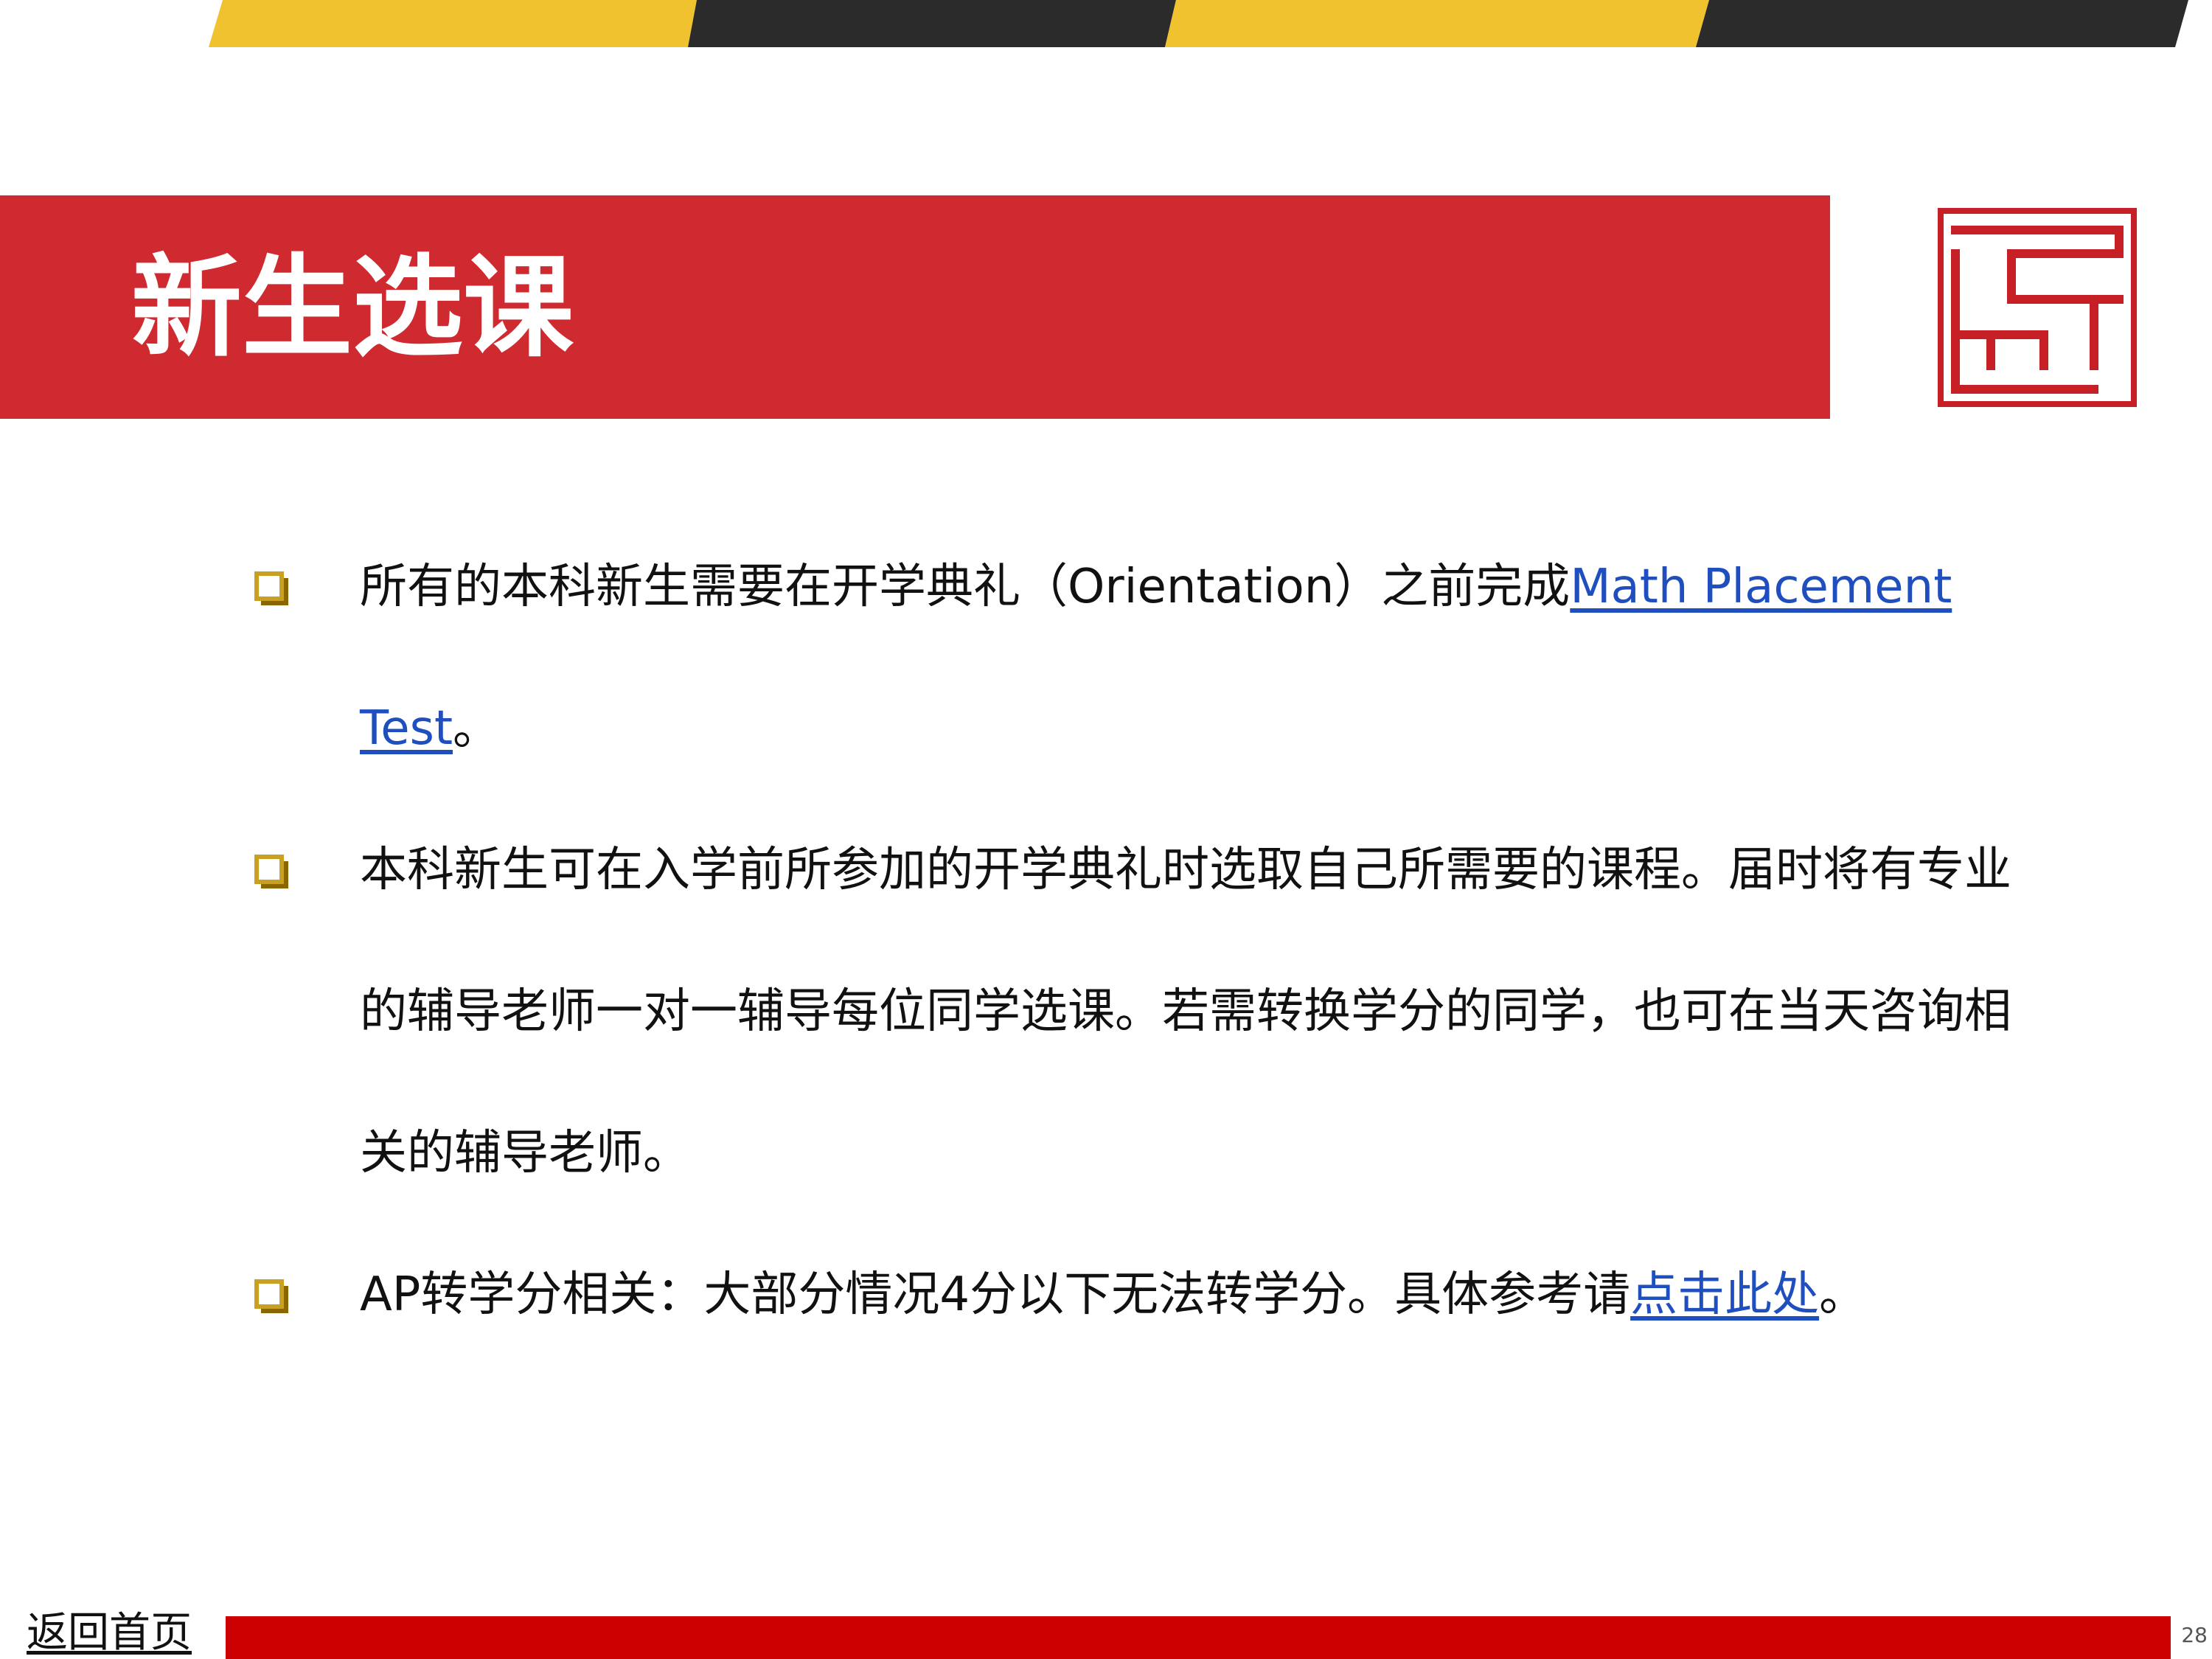  I want to click on back-to-home-link: 返回首页, so click(109, 1633).